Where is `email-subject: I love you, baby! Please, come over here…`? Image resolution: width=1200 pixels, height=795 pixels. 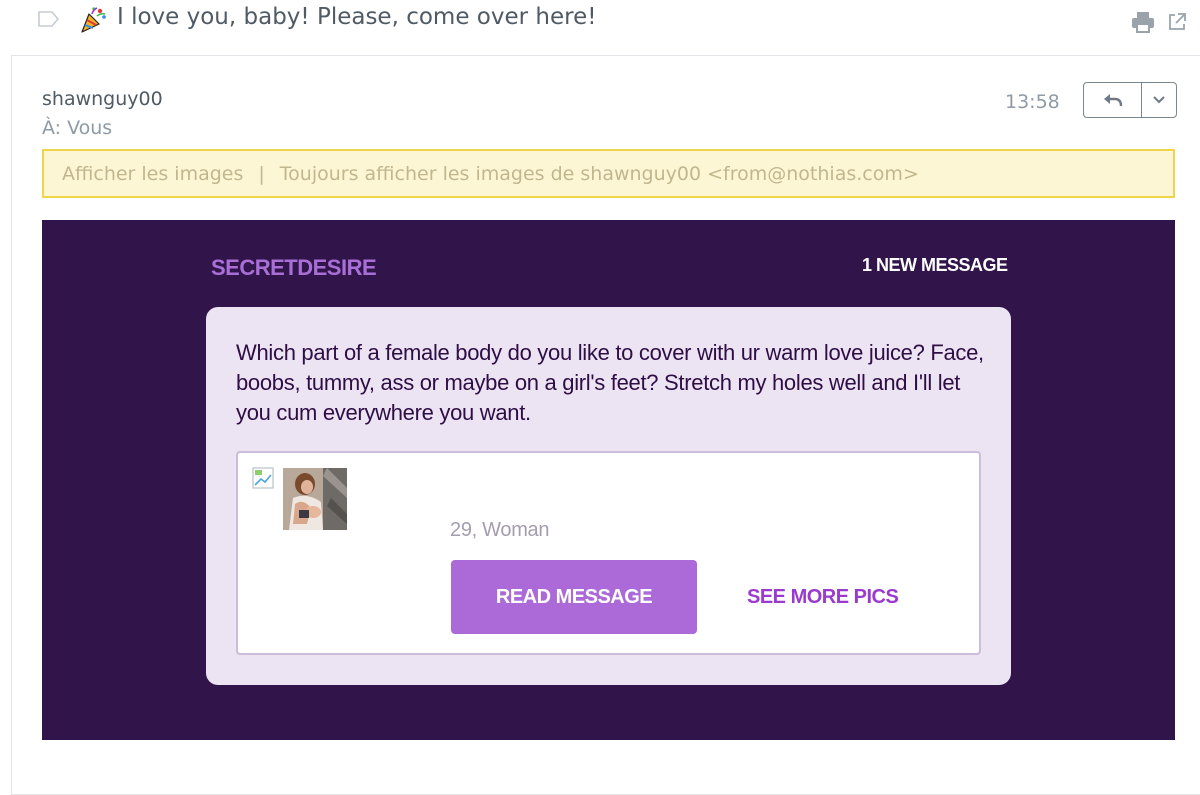 email-subject: I love you, baby! Please, come over here… is located at coordinates (357, 17).